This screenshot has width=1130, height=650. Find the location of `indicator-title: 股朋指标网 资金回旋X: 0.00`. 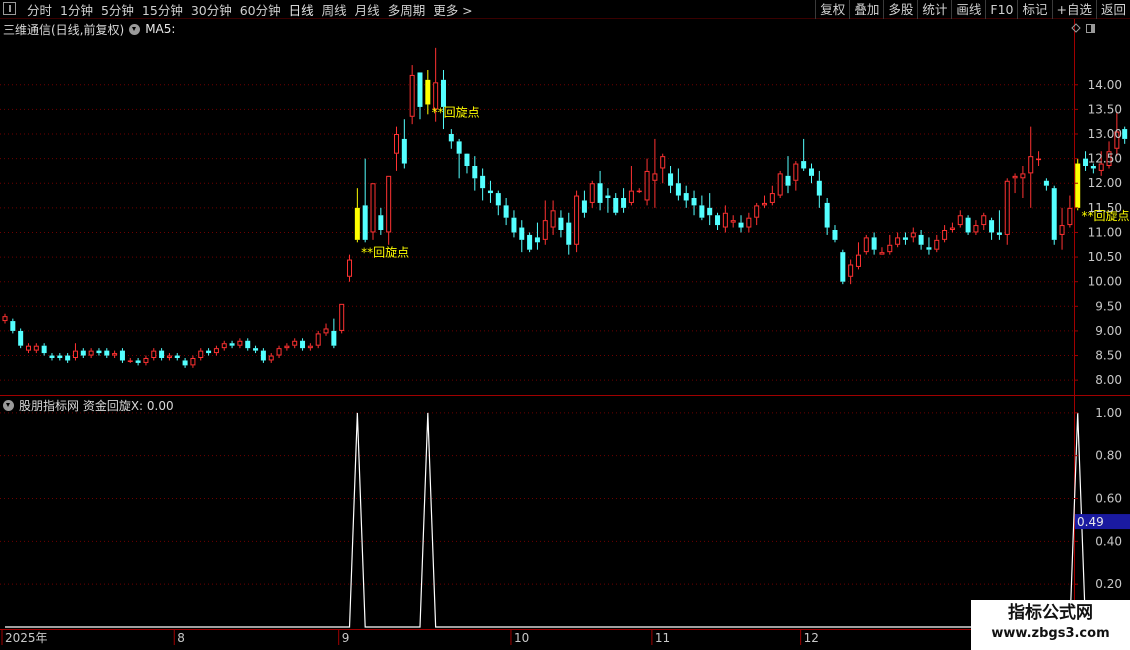

indicator-title: 股朋指标网 资金回旋X: 0.00 is located at coordinates (96, 405).